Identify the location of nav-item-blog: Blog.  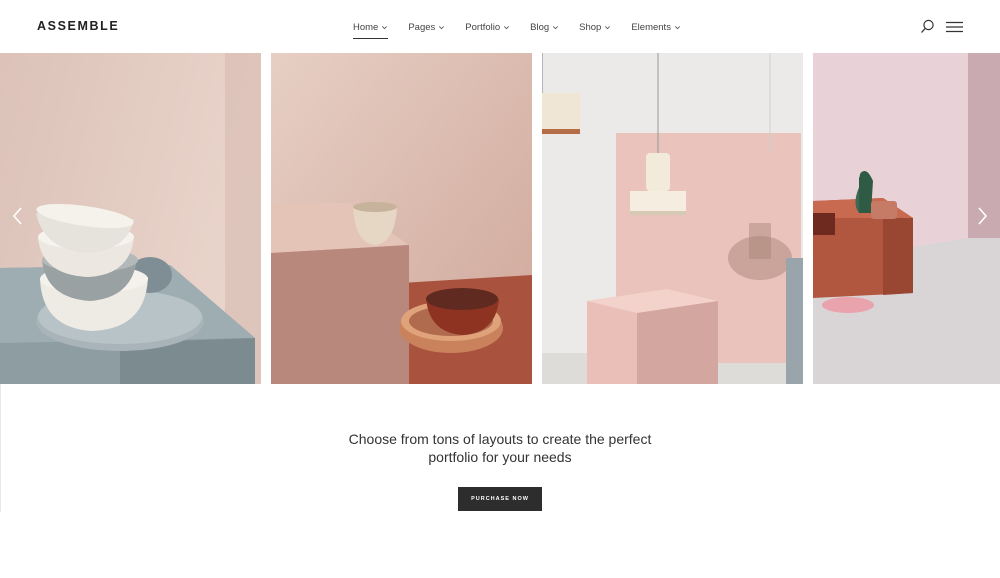
(544, 27).